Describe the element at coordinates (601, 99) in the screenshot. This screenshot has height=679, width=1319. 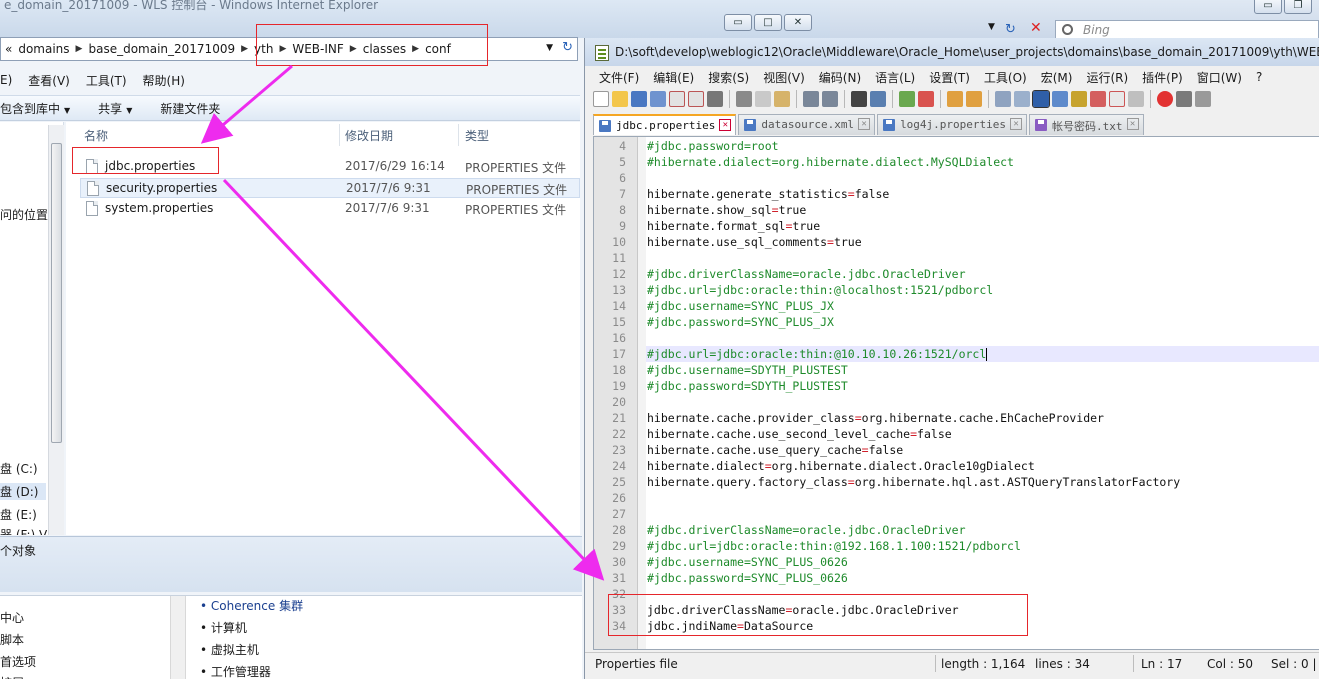
I see `new-file-icon` at that location.